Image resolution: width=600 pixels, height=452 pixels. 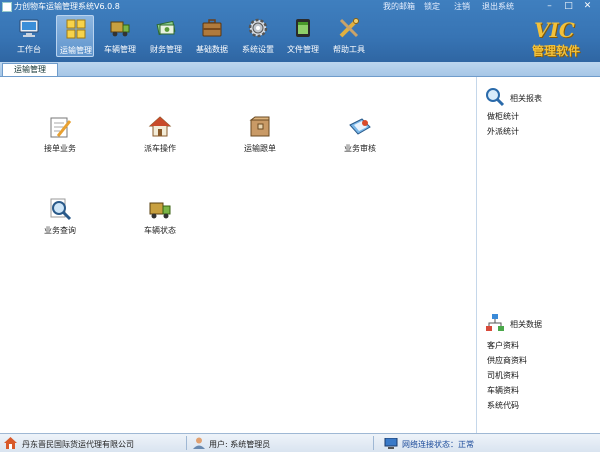 What do you see at coordinates (507, 360) in the screenshot?
I see `data-link: 供应商资料` at bounding box center [507, 360].